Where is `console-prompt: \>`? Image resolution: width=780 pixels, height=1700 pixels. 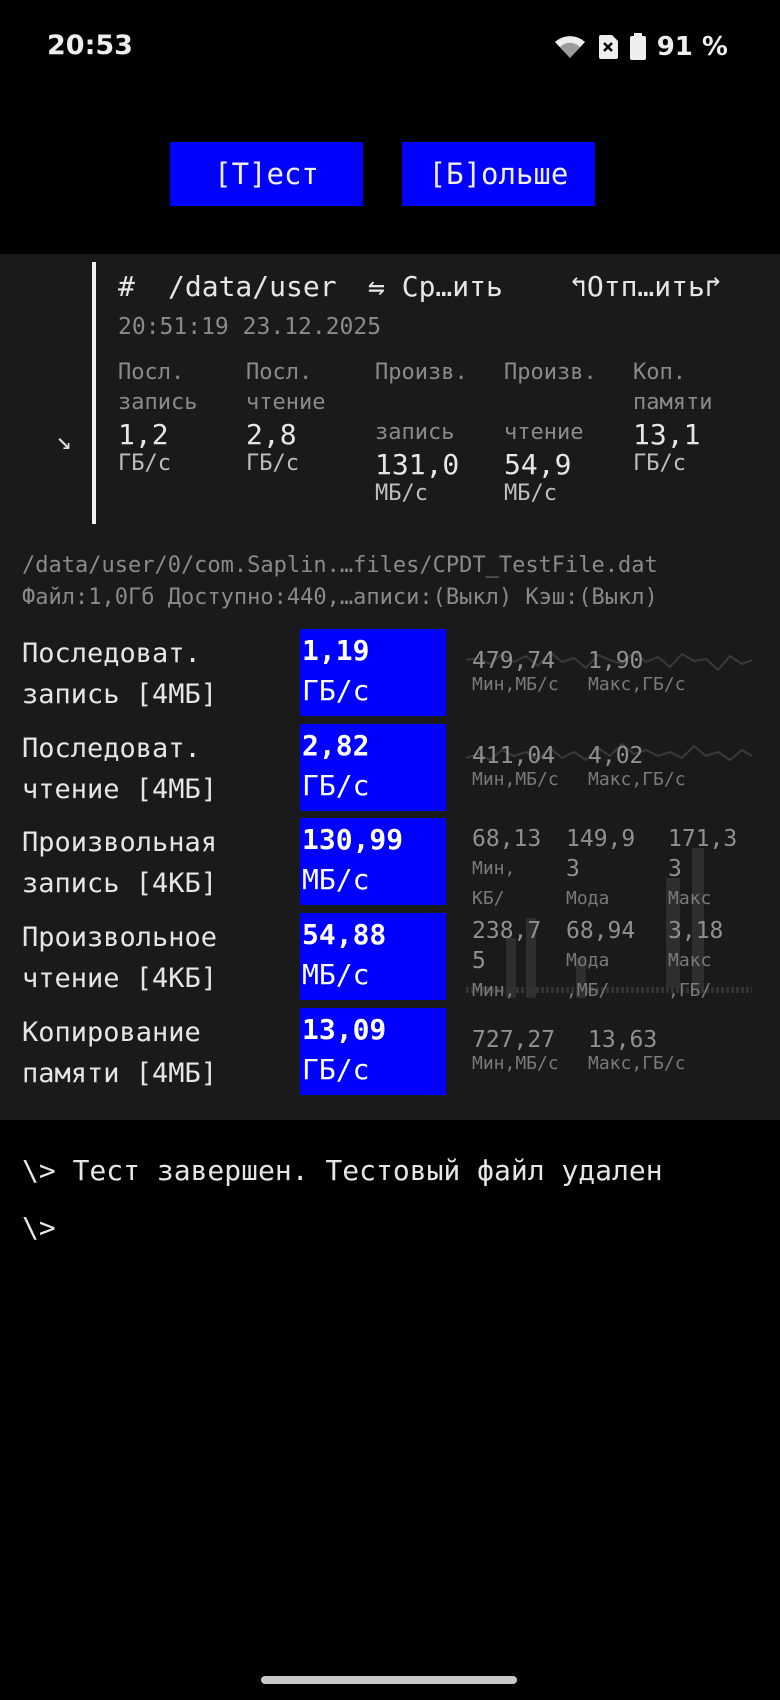
console-prompt: \> is located at coordinates (39, 1227).